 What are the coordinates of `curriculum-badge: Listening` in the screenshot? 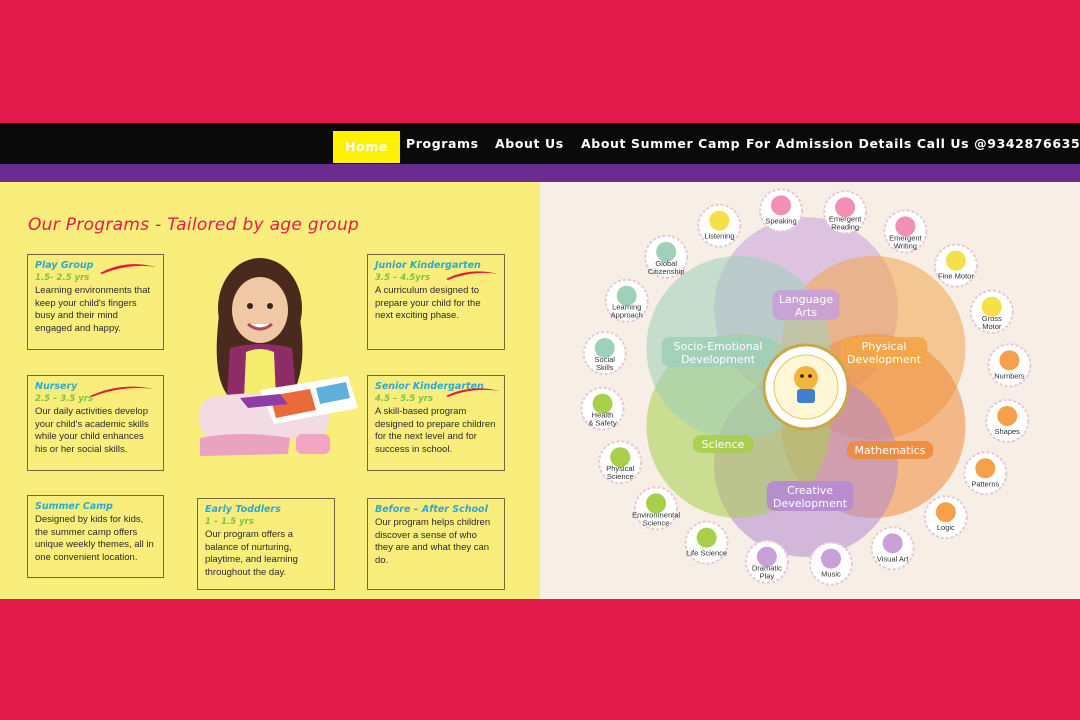 It's located at (719, 225).